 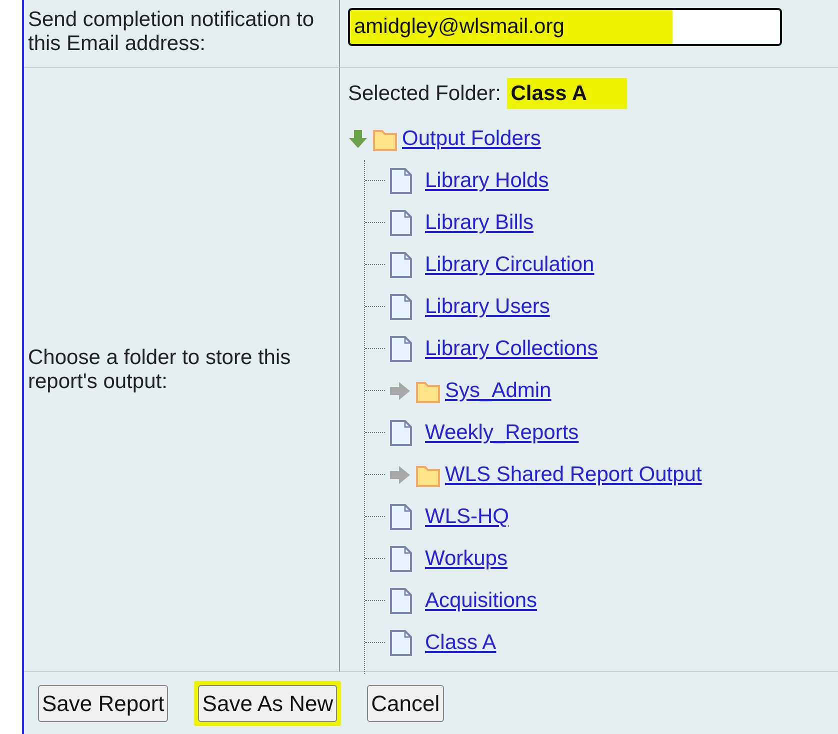 I want to click on folder-link: Workups, so click(x=466, y=558).